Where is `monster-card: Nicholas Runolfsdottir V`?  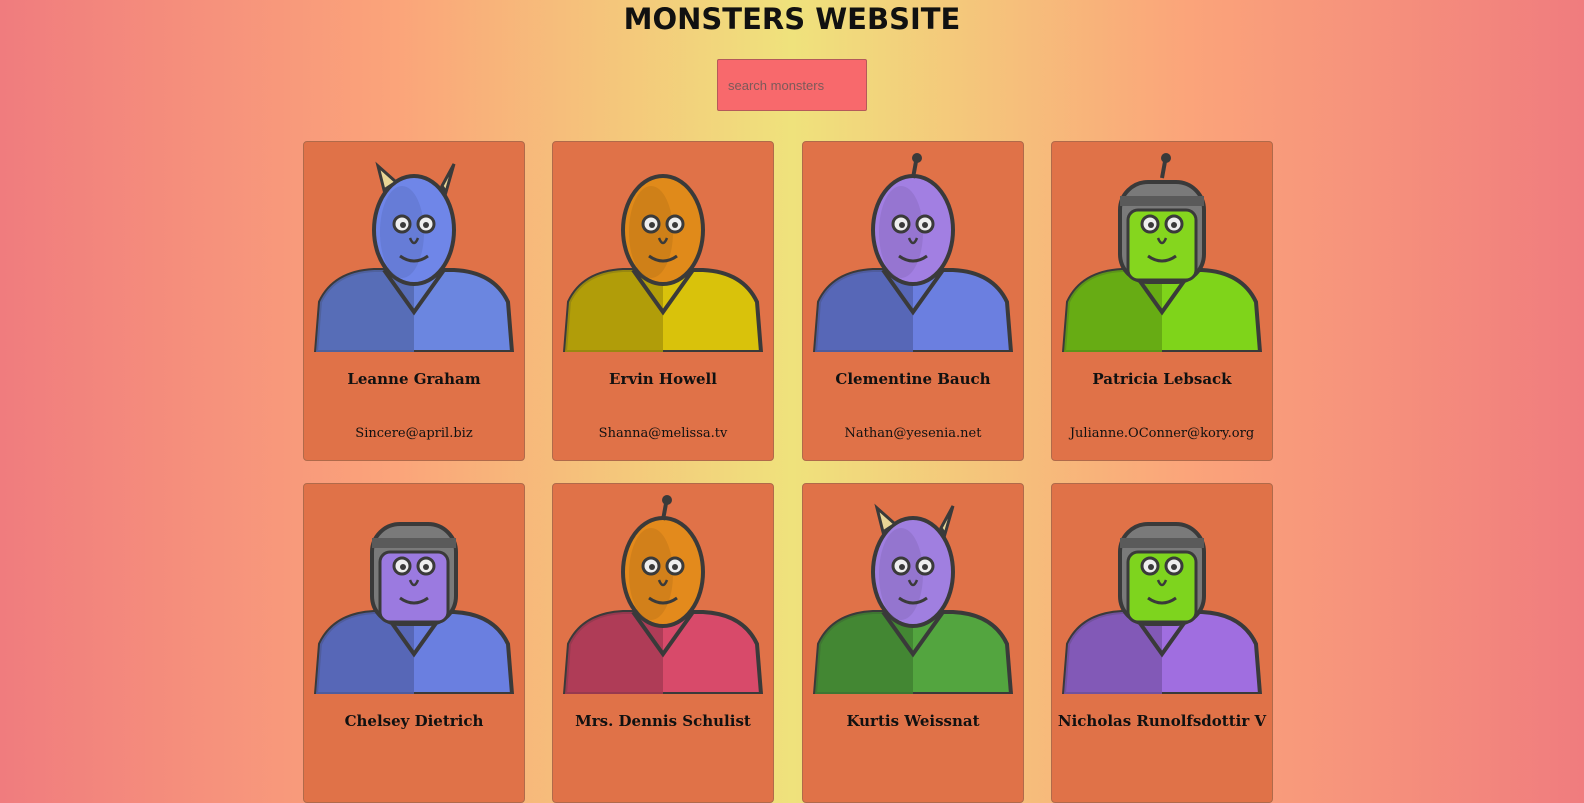
monster-card: Nicholas Runolfsdottir V is located at coordinates (1162, 643).